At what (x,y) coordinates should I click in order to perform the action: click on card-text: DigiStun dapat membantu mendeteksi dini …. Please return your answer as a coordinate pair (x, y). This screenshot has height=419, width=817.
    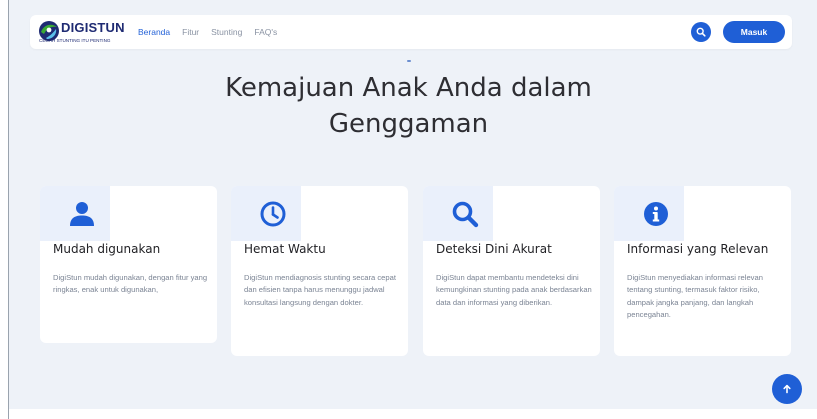
    Looking at the image, I should click on (514, 290).